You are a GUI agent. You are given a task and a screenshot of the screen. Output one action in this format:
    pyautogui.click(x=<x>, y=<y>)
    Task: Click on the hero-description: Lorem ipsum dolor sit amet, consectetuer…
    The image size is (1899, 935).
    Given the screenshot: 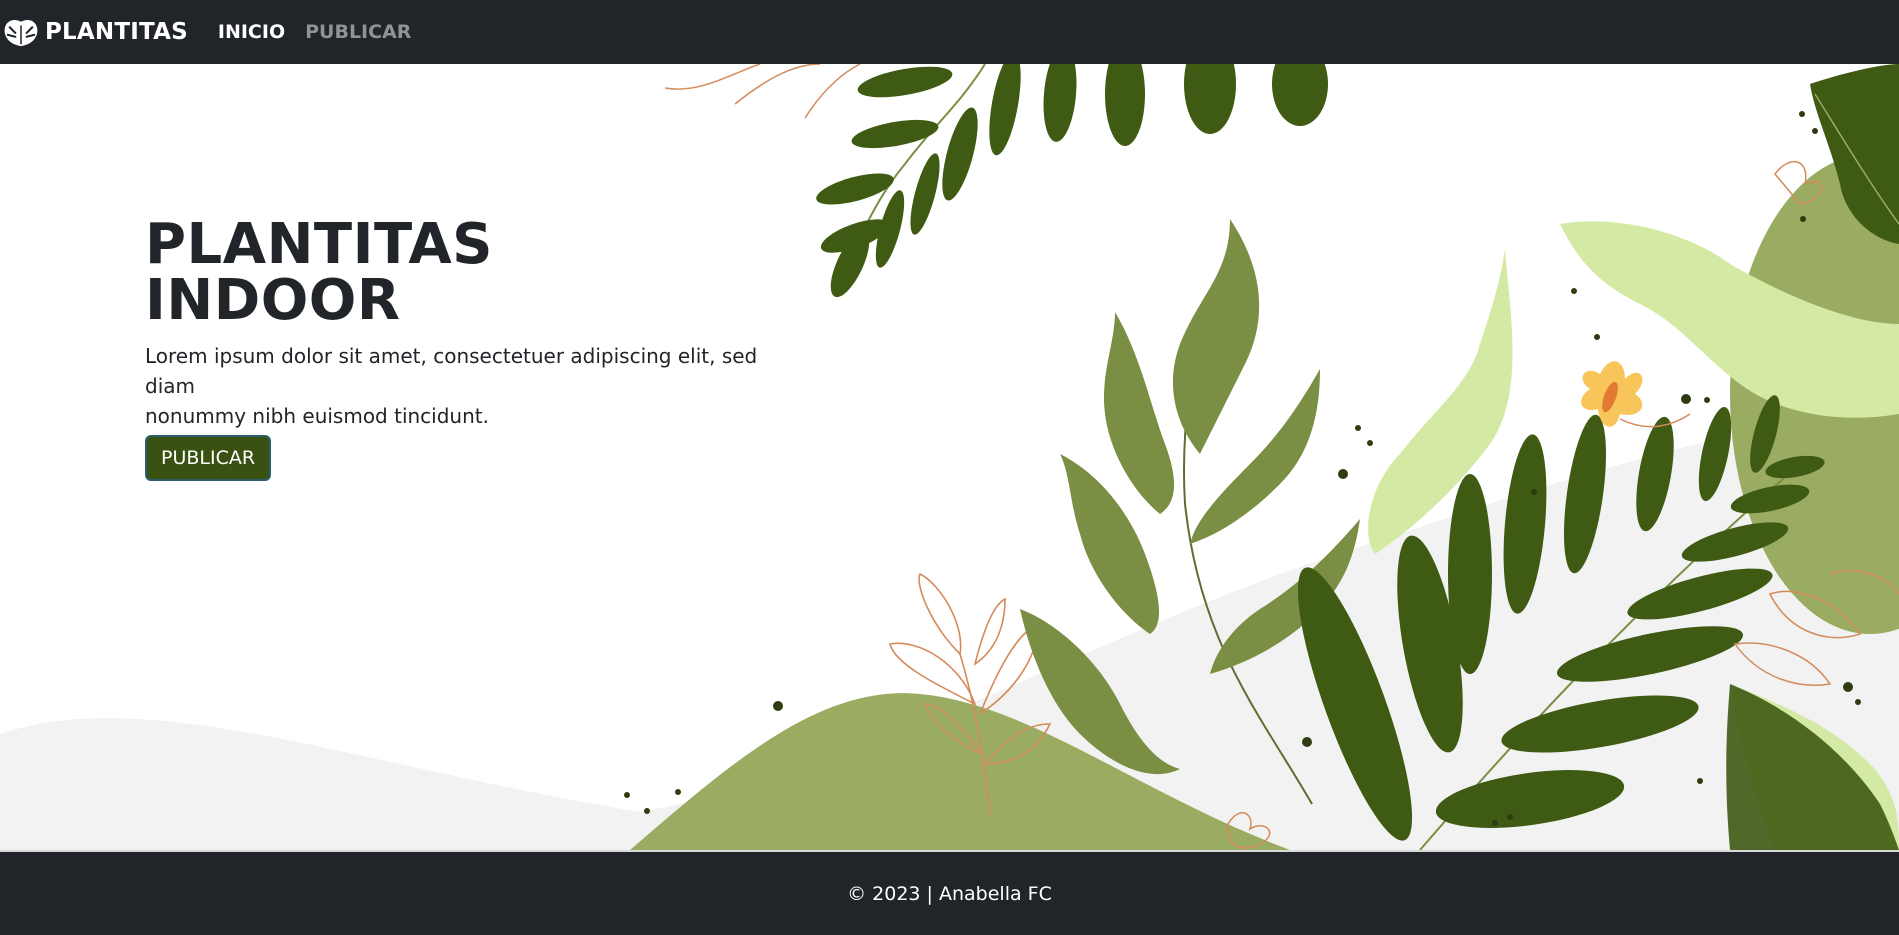 What is the action you would take?
    pyautogui.click(x=455, y=386)
    